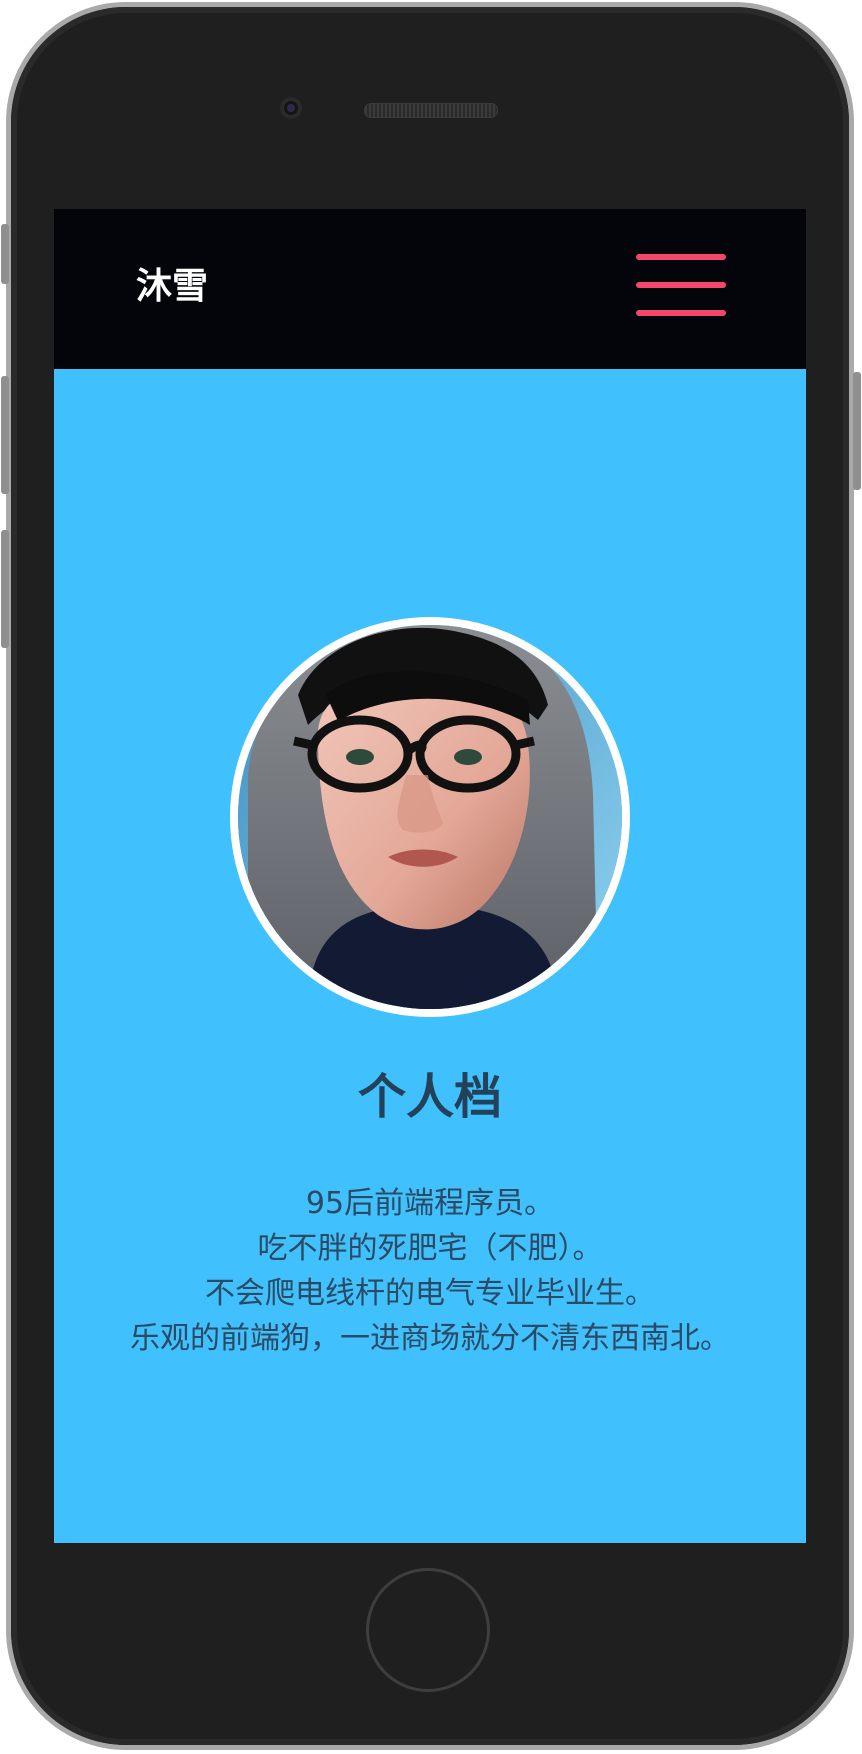 The width and height of the screenshot is (862, 1754). Describe the element at coordinates (430, 1293) in the screenshot. I see `bio-line: 不会爬电线杆的电气专业毕业生。` at that location.